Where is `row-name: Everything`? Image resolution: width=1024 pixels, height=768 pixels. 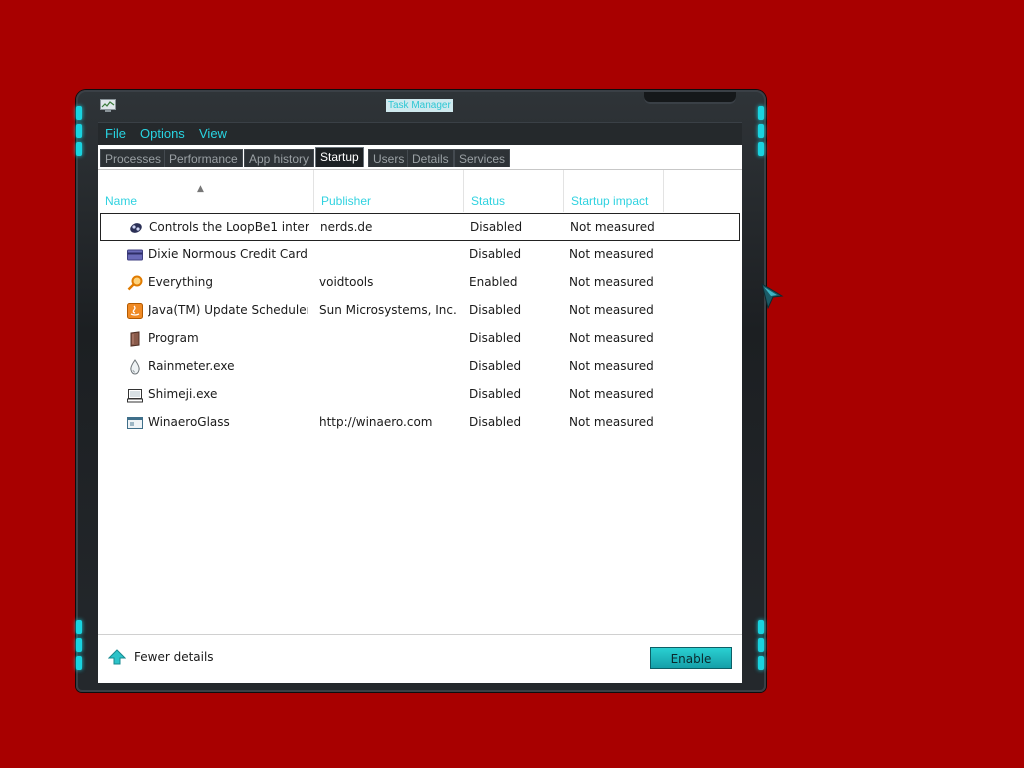 row-name: Everything is located at coordinates (180, 282).